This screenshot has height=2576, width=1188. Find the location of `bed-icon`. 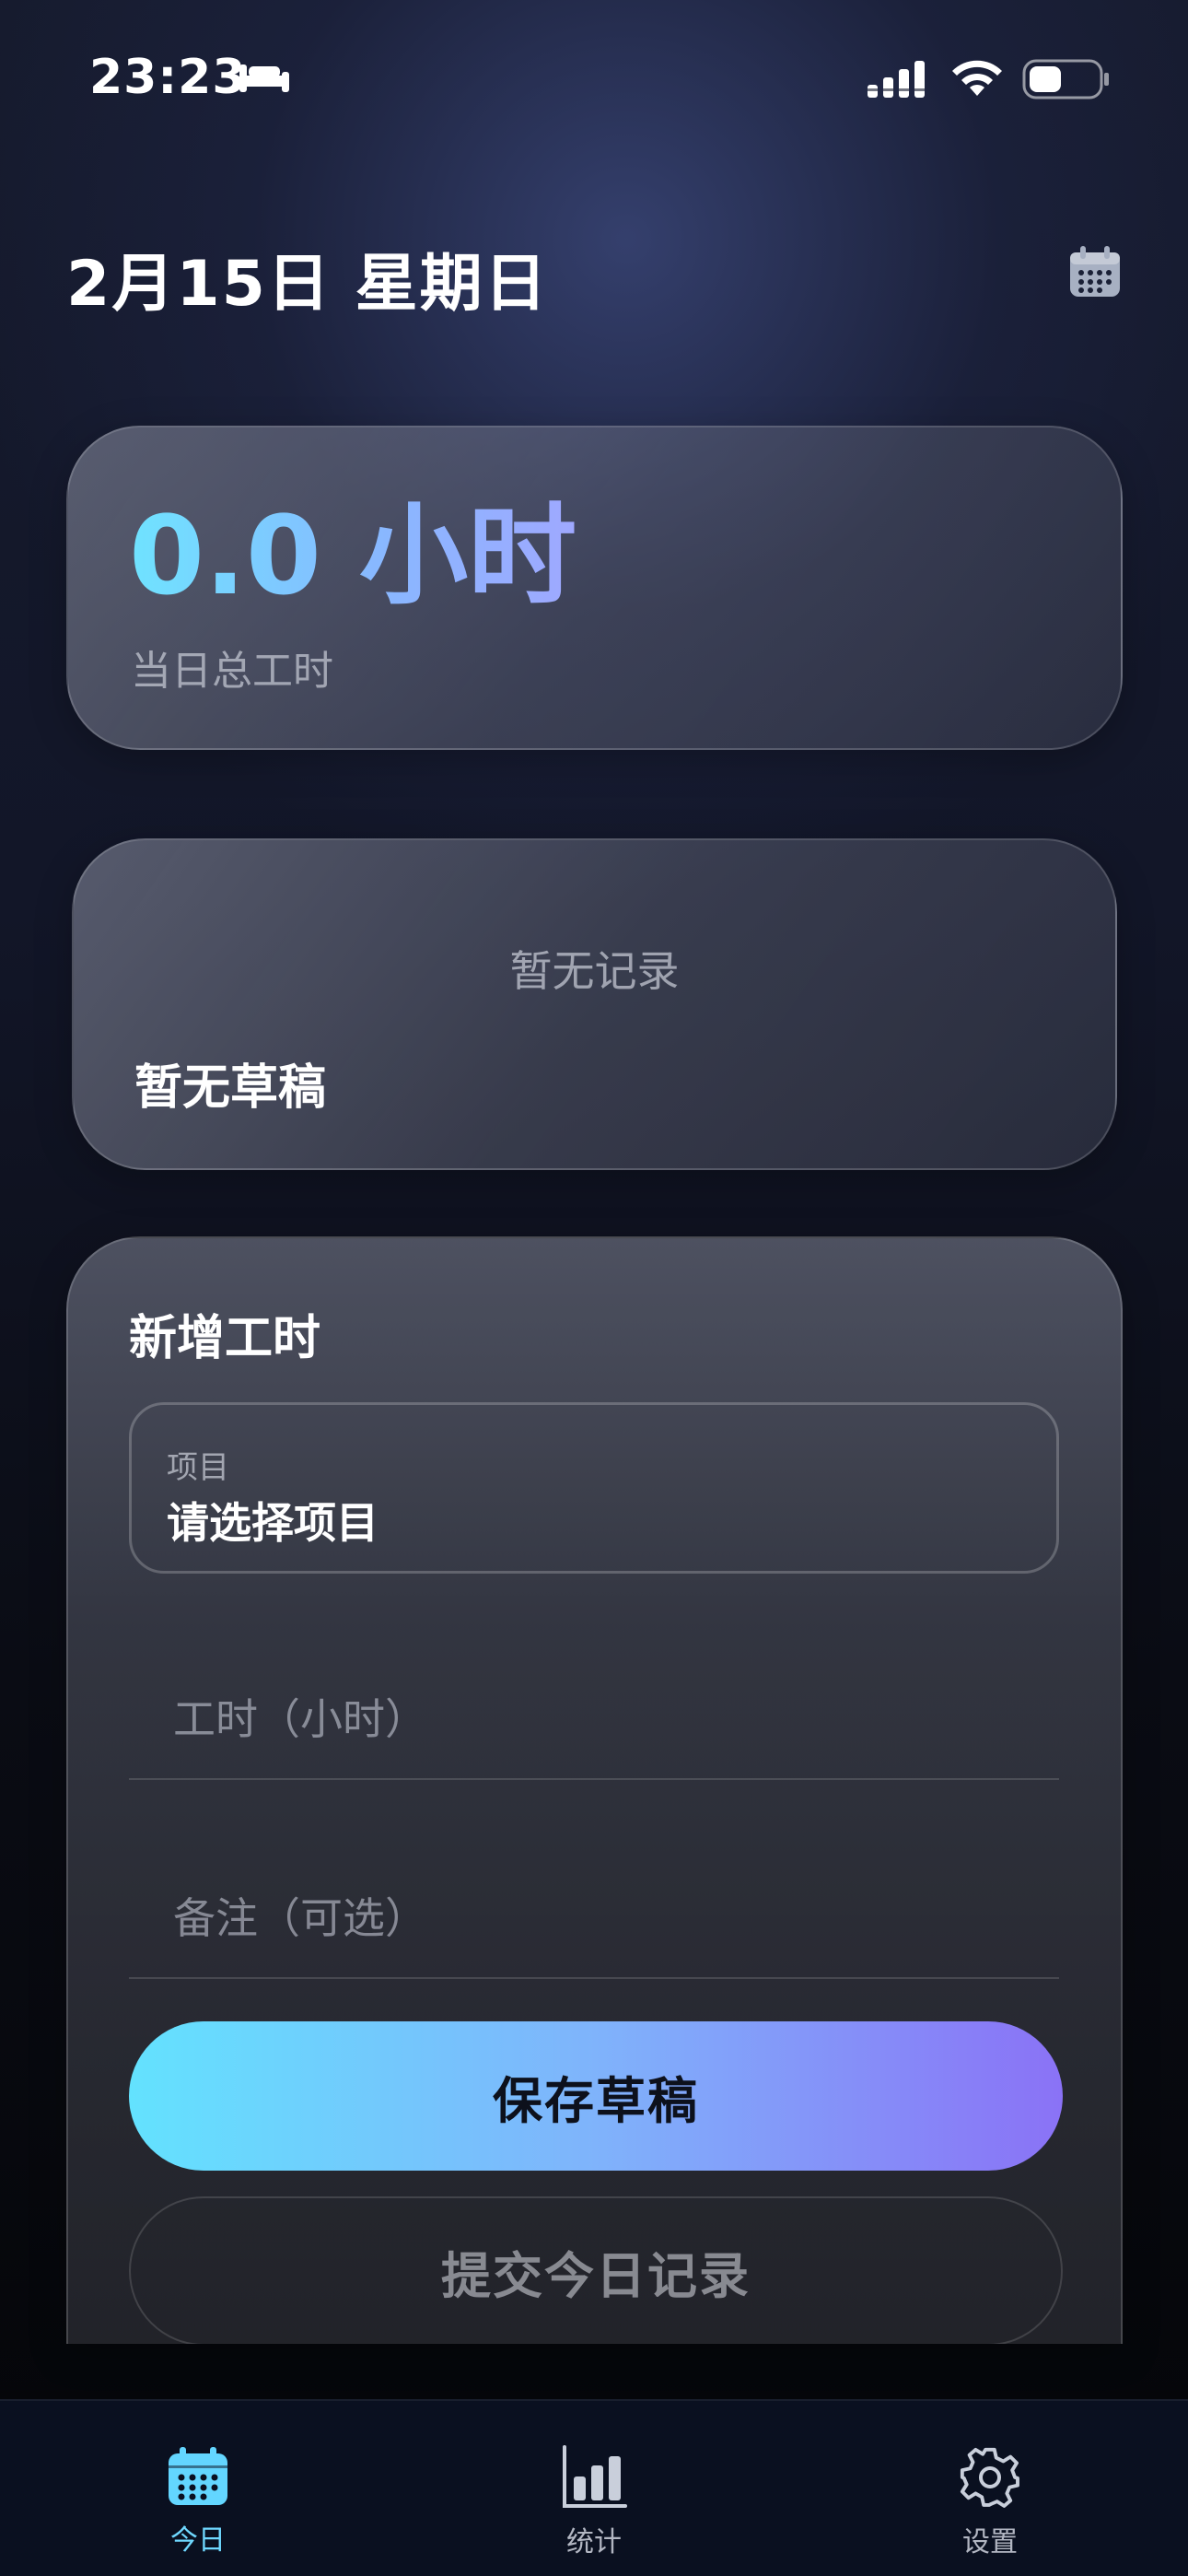

bed-icon is located at coordinates (264, 79).